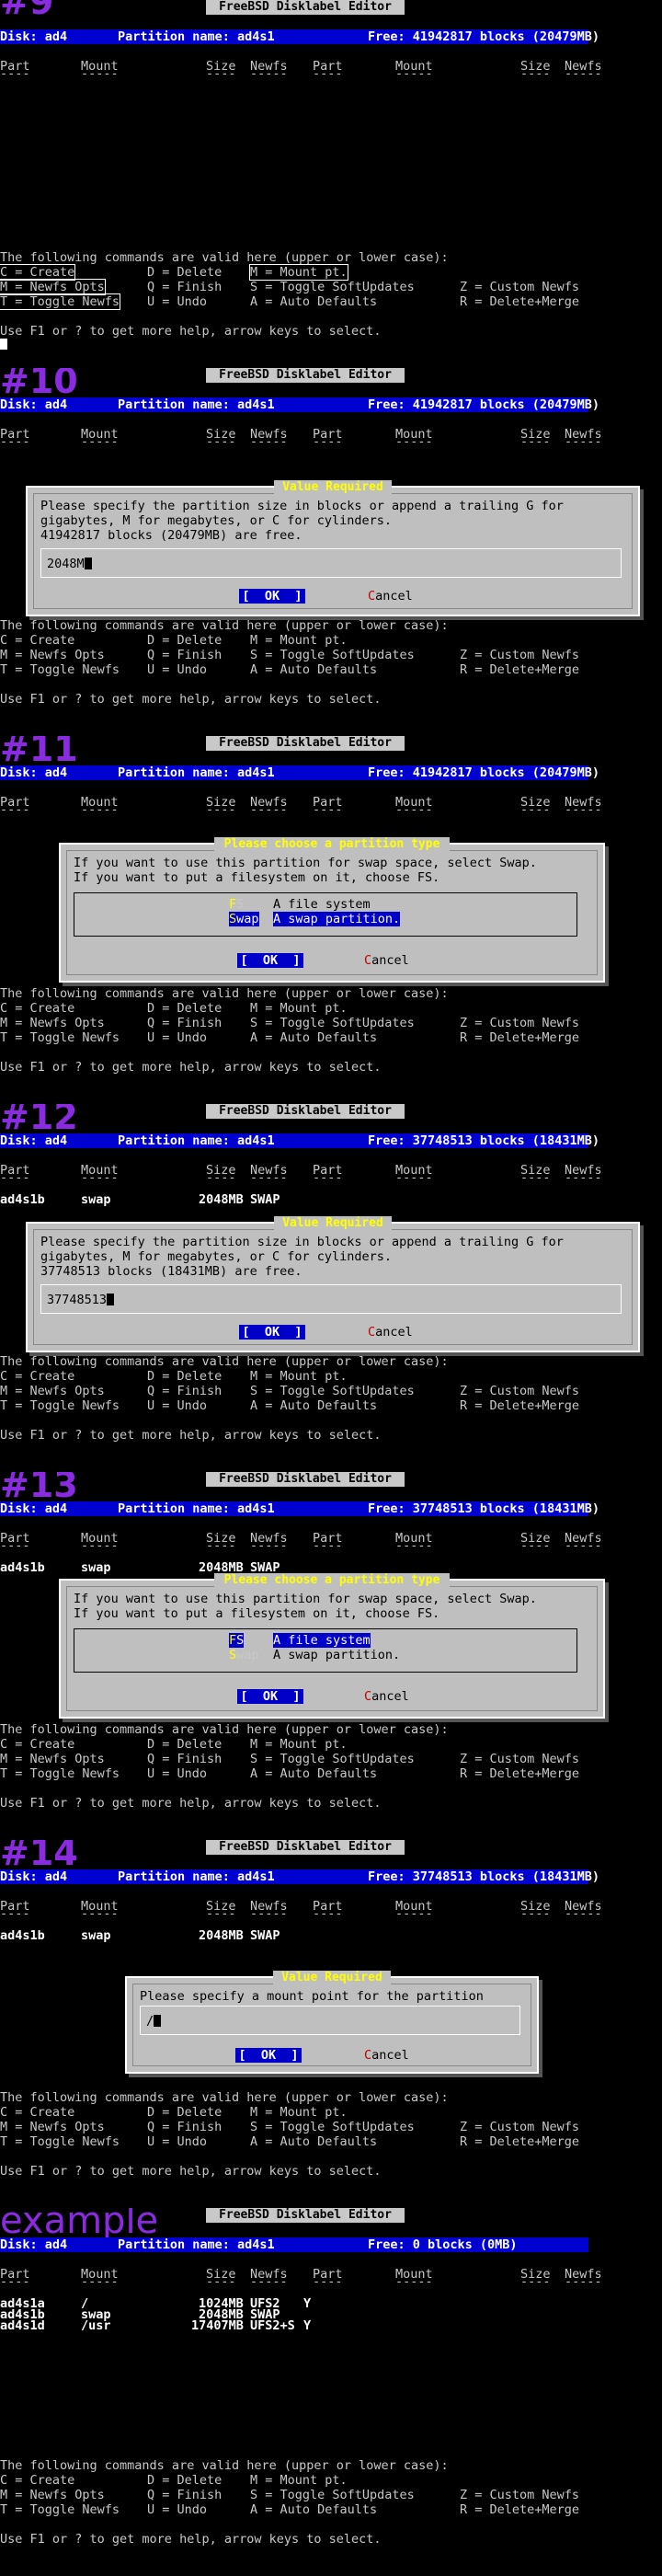 The height and width of the screenshot is (2576, 662). What do you see at coordinates (77, 1300) in the screenshot?
I see `input-text: 37748513` at bounding box center [77, 1300].